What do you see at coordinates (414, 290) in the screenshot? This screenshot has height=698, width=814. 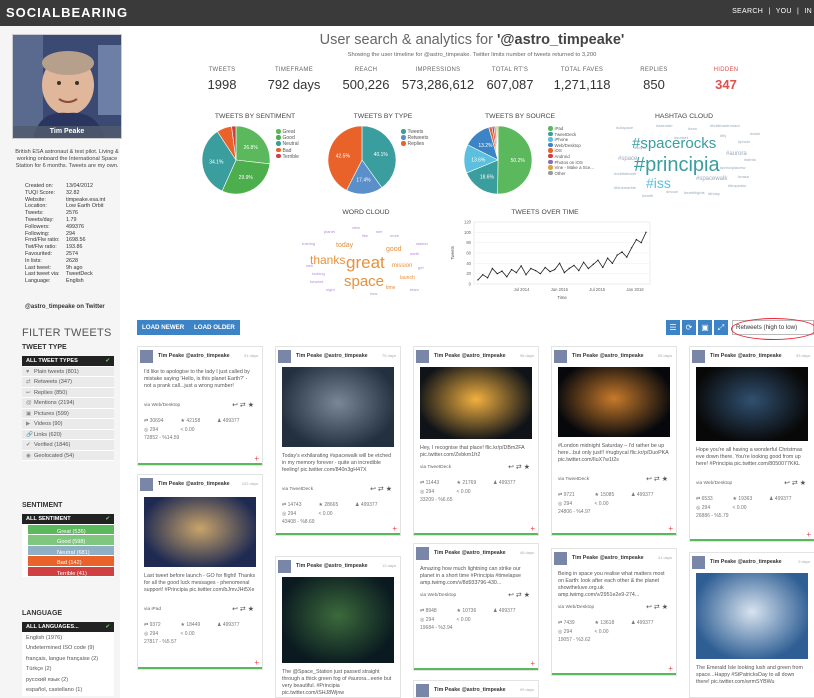 I see `cloud-word: team` at bounding box center [414, 290].